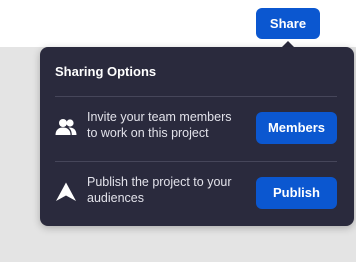 This screenshot has height=262, width=356. I want to click on popover-title: Sharing Options, so click(106, 71).